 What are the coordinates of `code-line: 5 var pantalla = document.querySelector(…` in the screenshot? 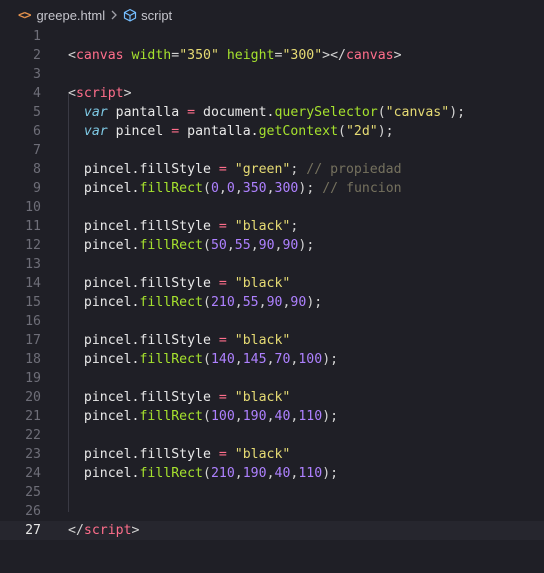 It's located at (272, 112).